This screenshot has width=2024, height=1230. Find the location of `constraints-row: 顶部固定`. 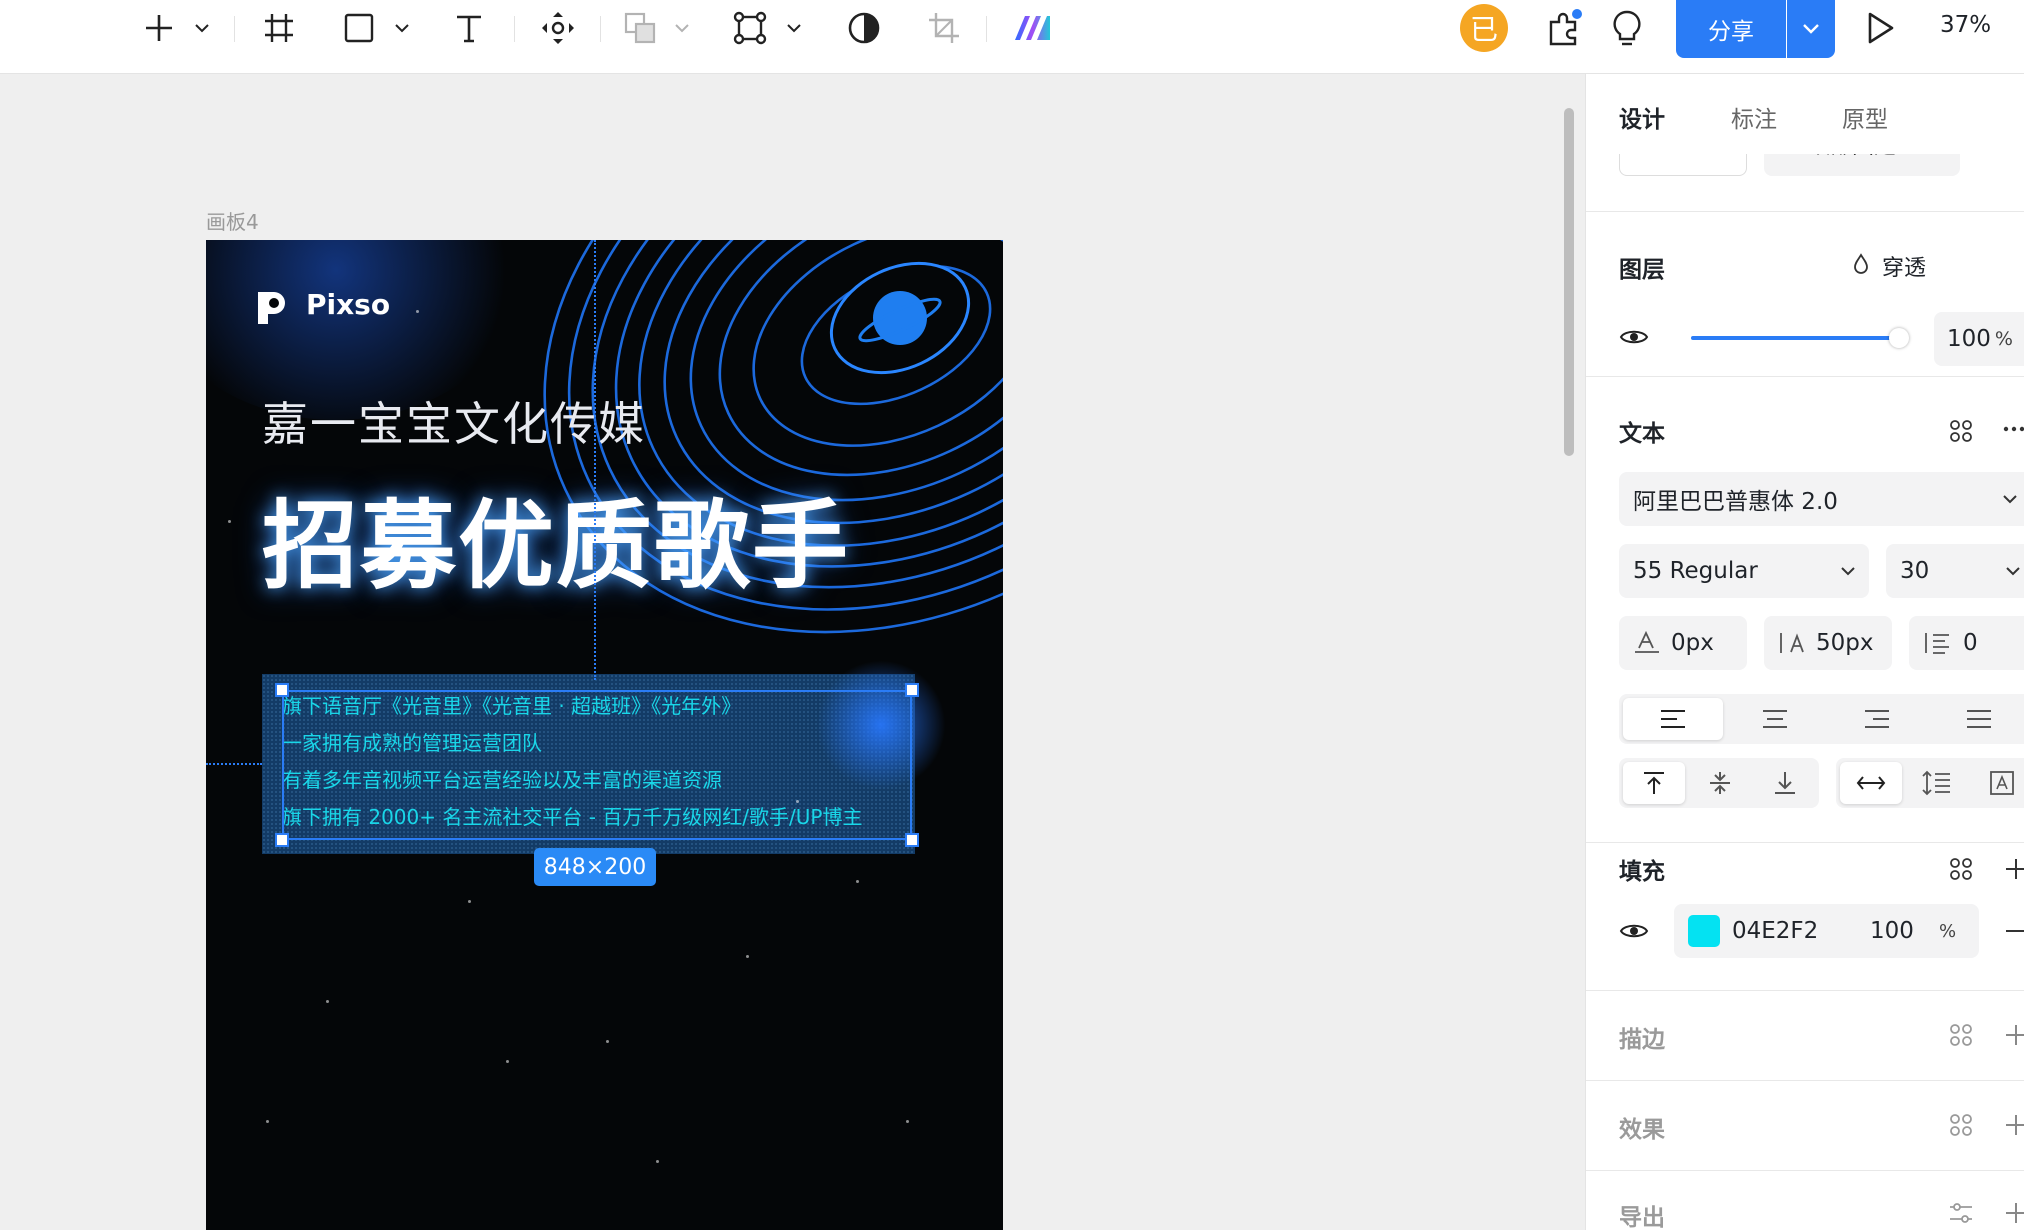

constraints-row: 顶部固定 is located at coordinates (1805, 166).